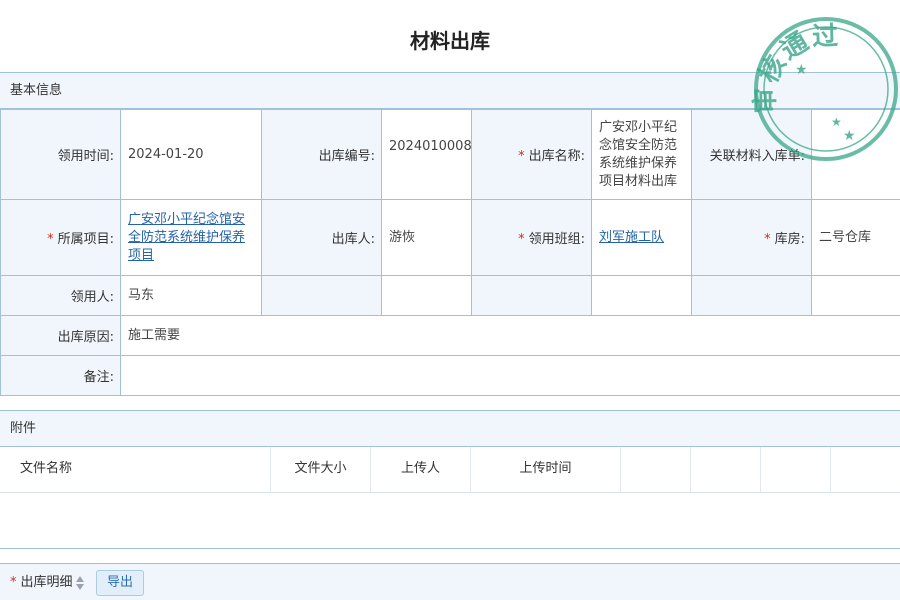  Describe the element at coordinates (531, 237) in the screenshot. I see `team-label: * 领用班组:` at that location.